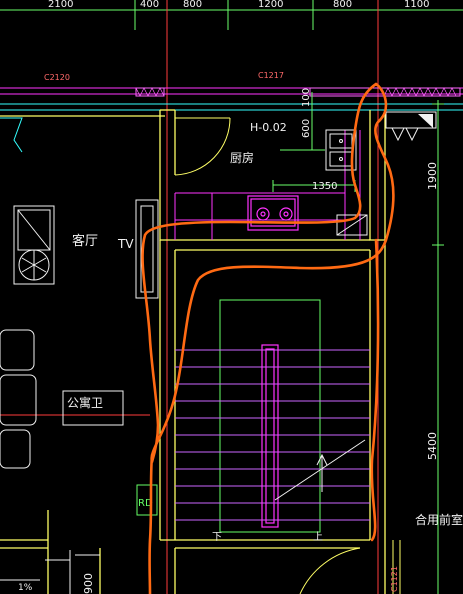 This screenshot has width=463, height=594. Describe the element at coordinates (306, 97) in the screenshot. I see `dim-vertical-100: 100` at that location.